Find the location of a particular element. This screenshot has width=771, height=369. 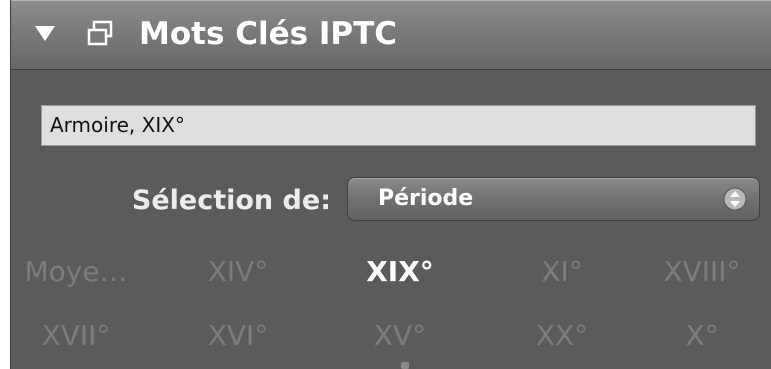

tag-item: XIV° is located at coordinates (238, 272).